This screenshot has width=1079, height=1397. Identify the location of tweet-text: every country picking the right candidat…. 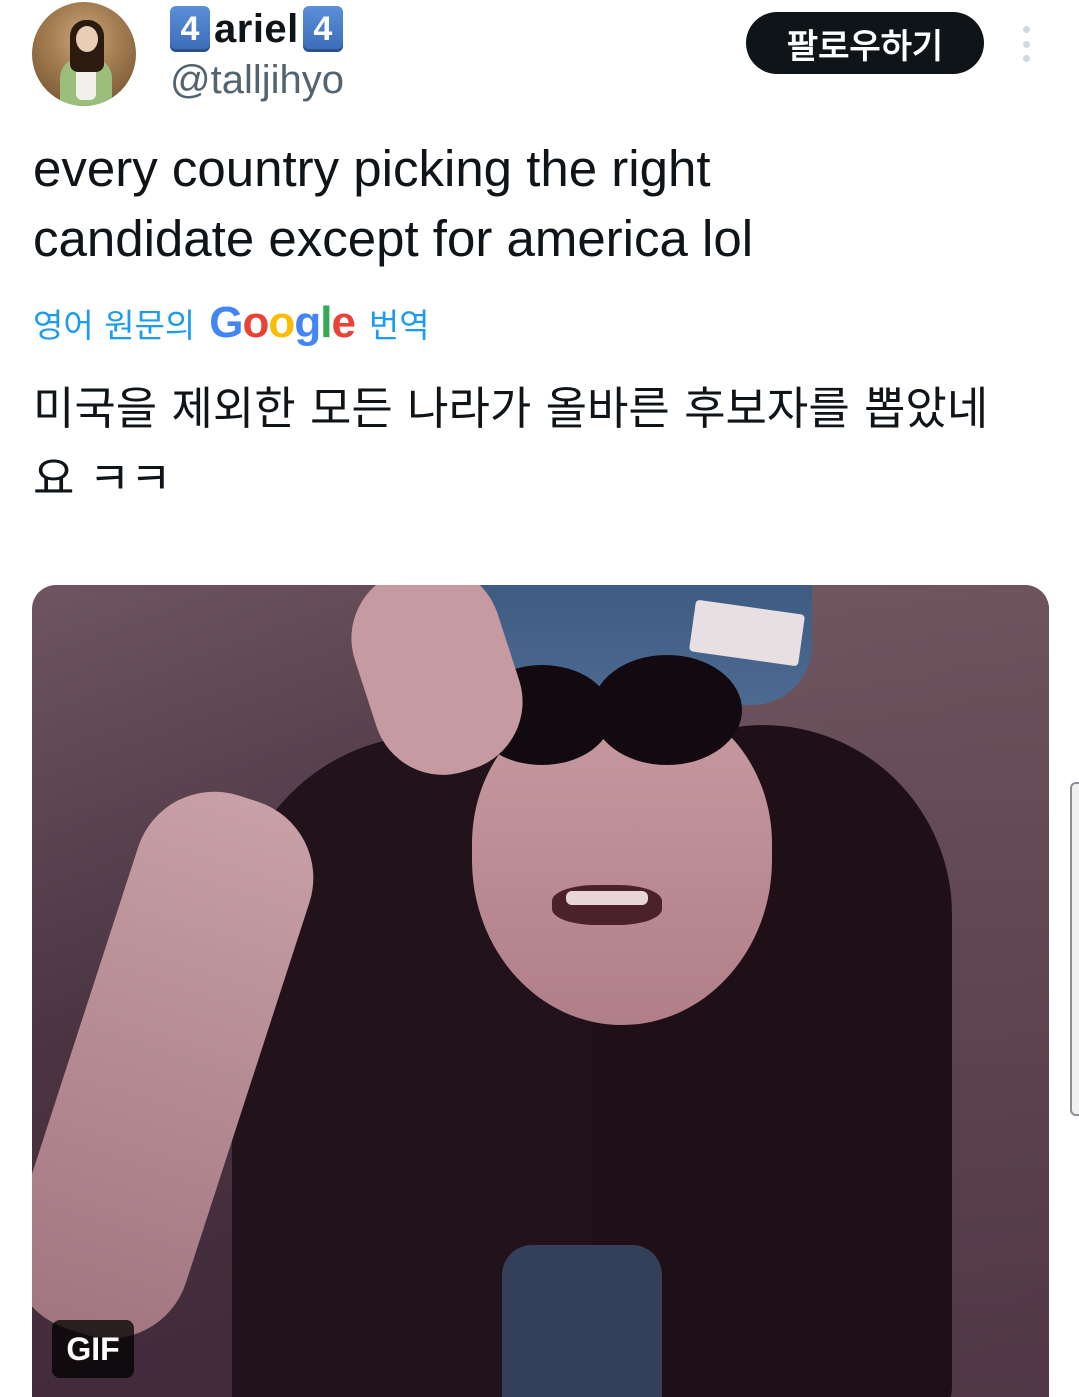
(393, 203).